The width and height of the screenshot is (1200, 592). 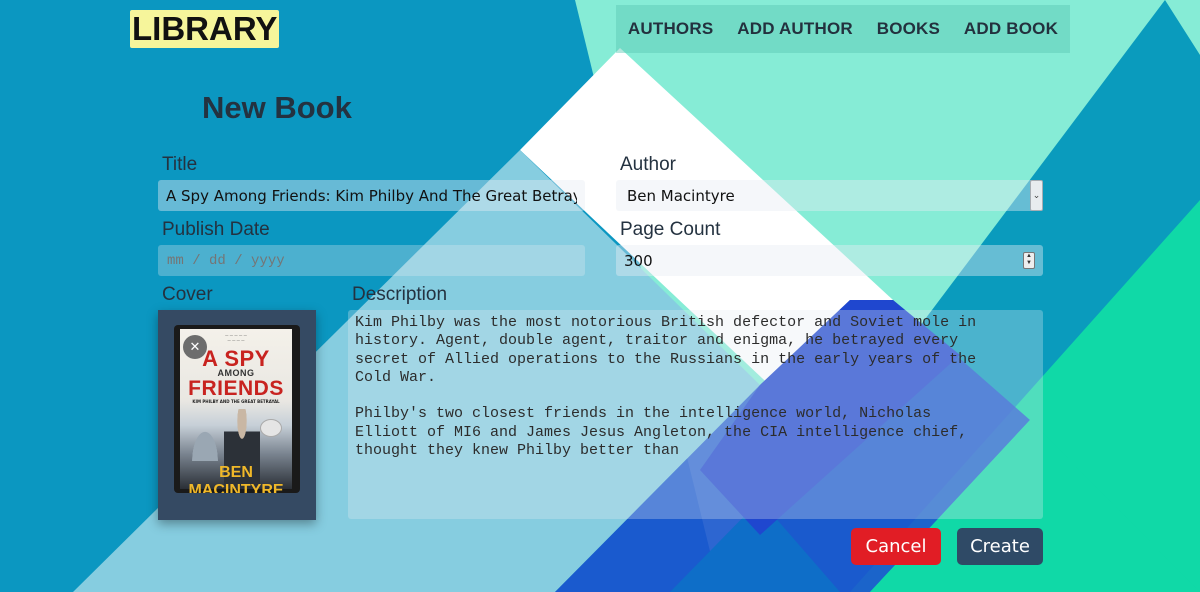 I want to click on description-label: Description, so click(x=400, y=294).